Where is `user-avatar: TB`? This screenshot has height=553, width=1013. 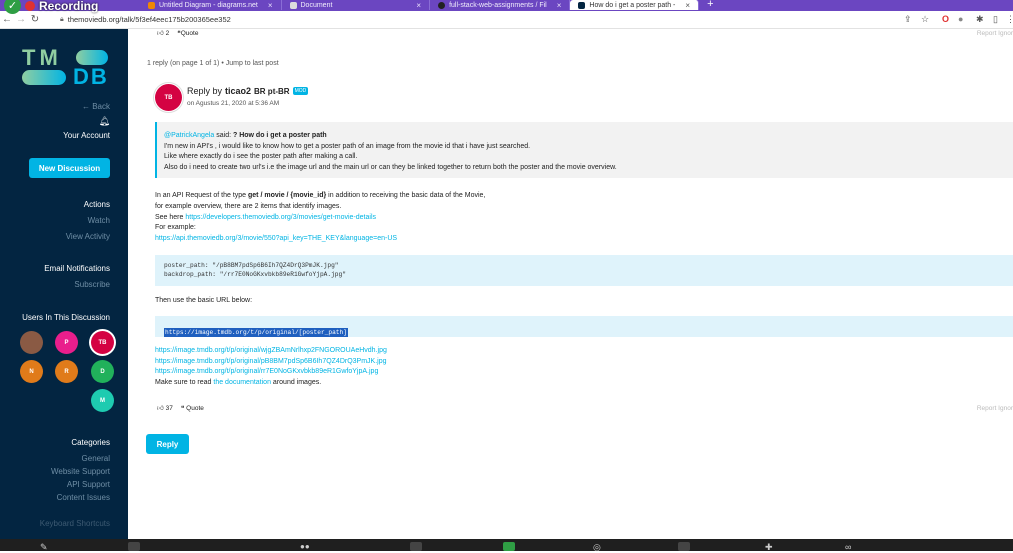 user-avatar: TB is located at coordinates (102, 342).